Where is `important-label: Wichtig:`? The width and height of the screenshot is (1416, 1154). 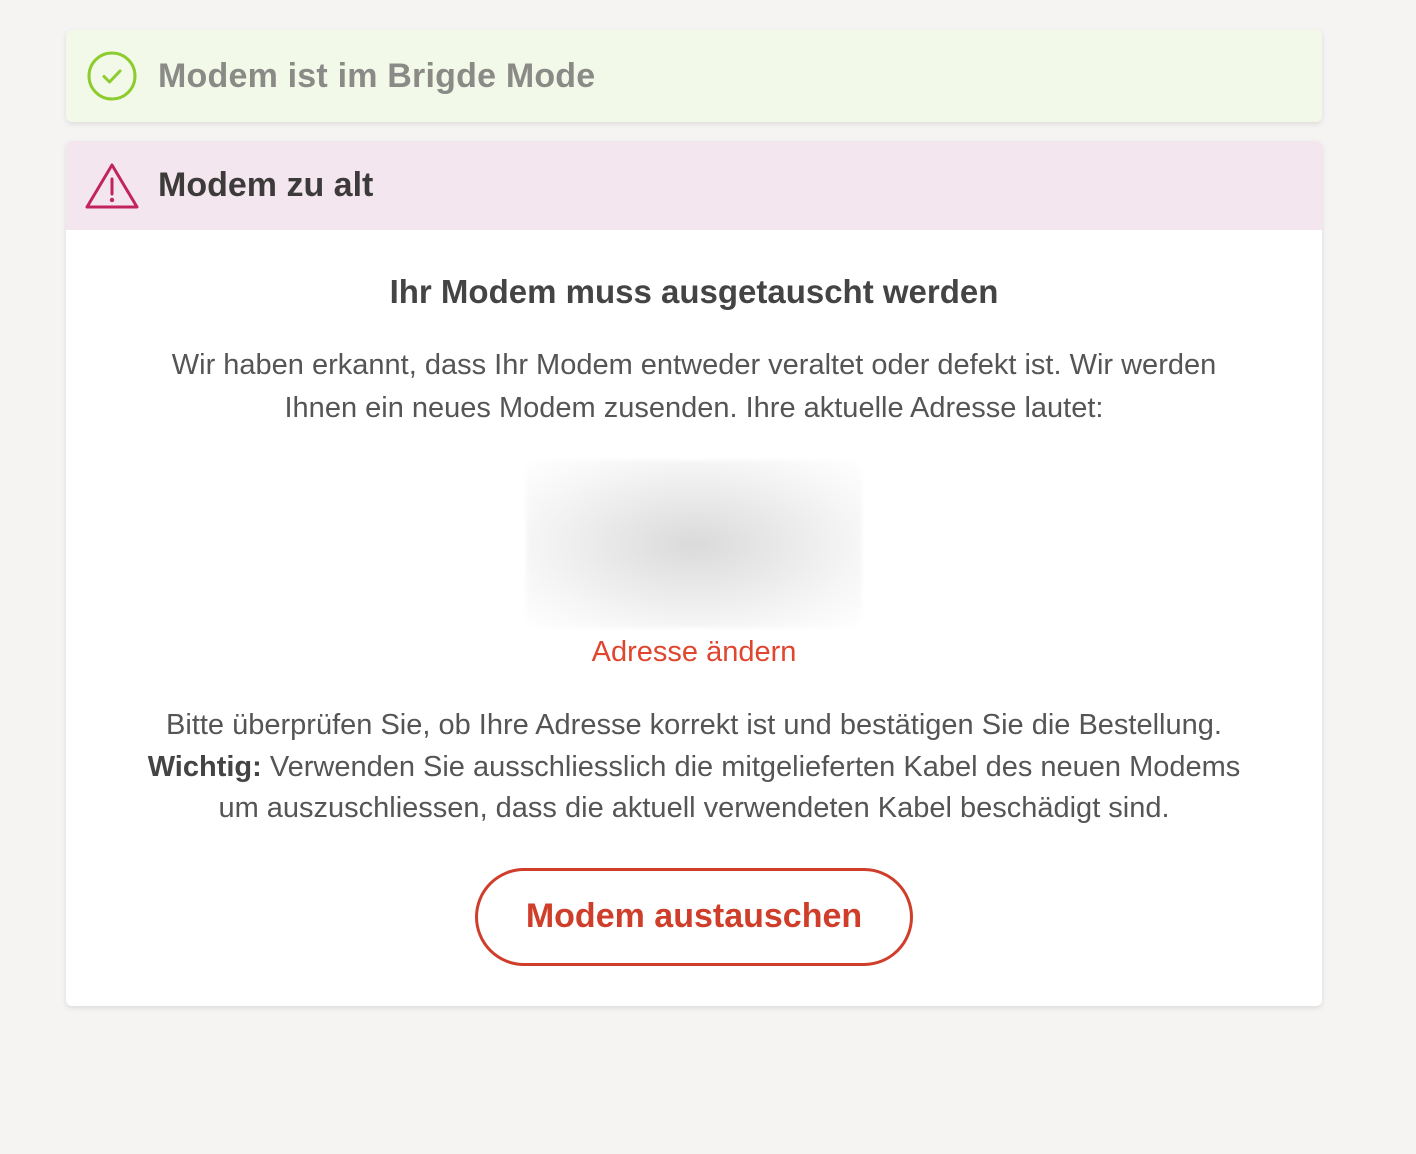 important-label: Wichtig: is located at coordinates (204, 766).